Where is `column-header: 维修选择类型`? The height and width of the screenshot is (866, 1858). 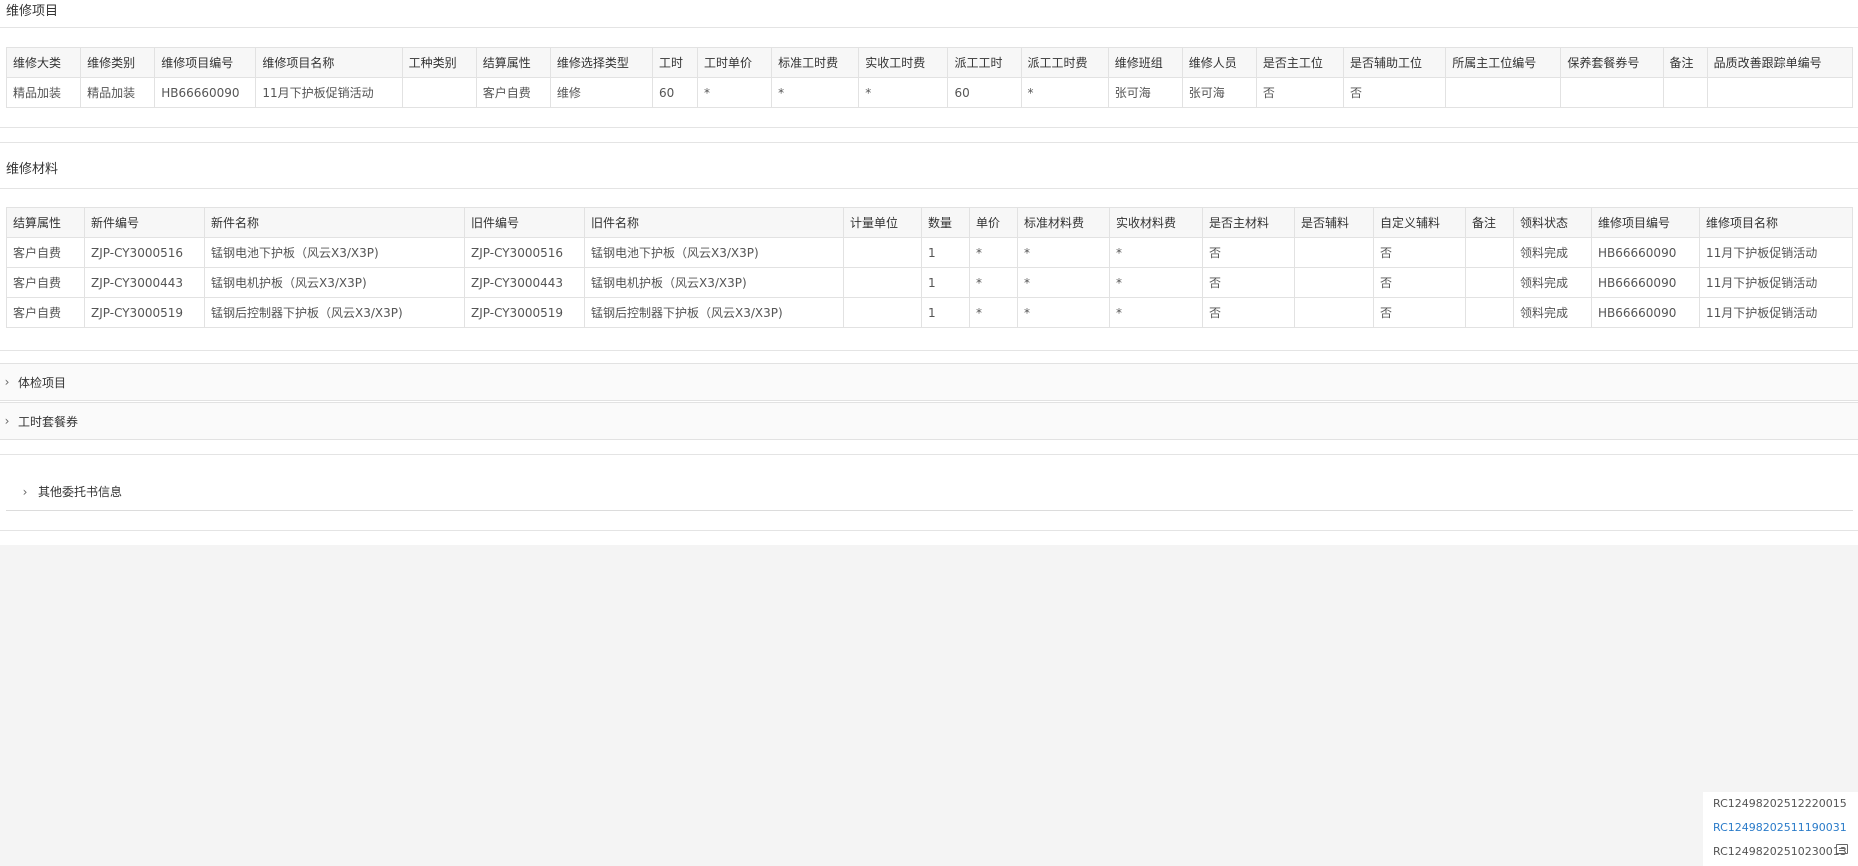 column-header: 维修选择类型 is located at coordinates (601, 62).